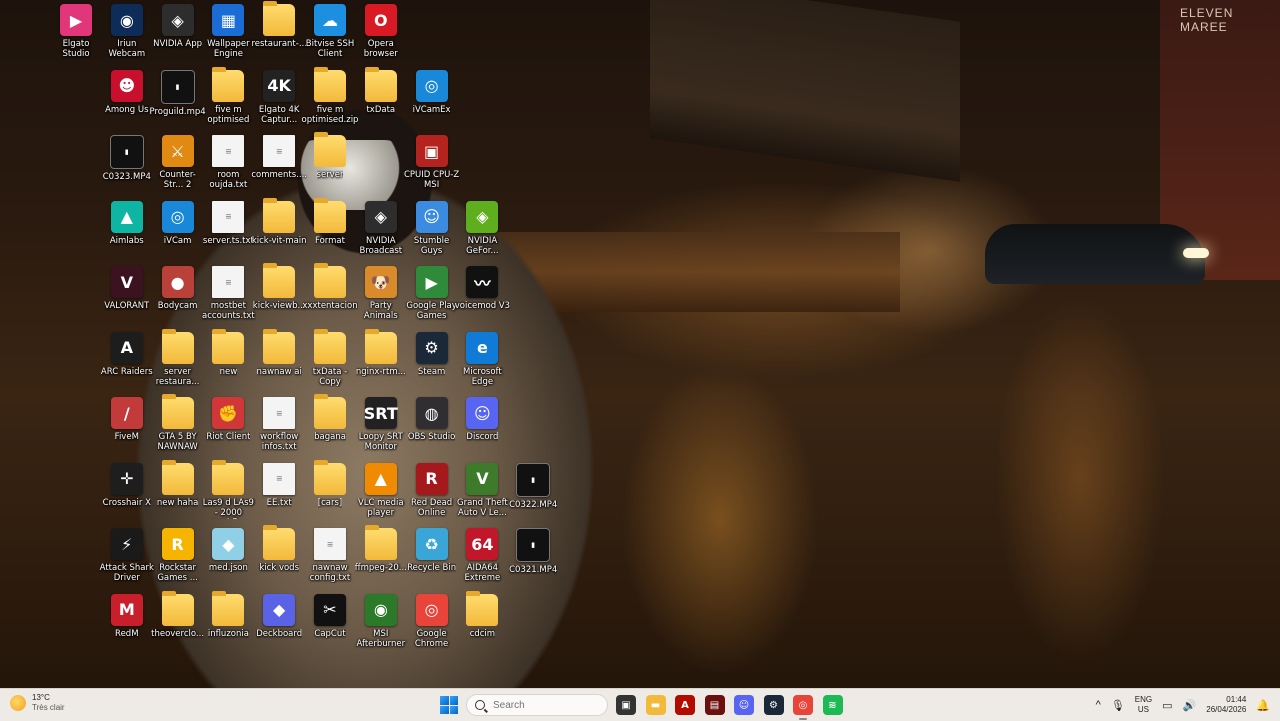  Describe the element at coordinates (279, 215) in the screenshot. I see `folder-icon` at that location.